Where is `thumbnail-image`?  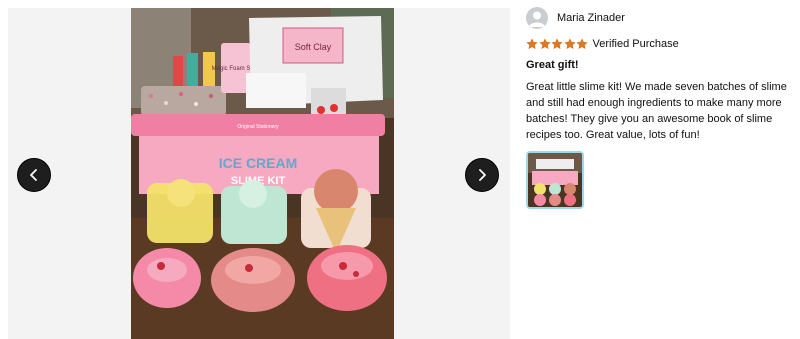 thumbnail-image is located at coordinates (555, 180).